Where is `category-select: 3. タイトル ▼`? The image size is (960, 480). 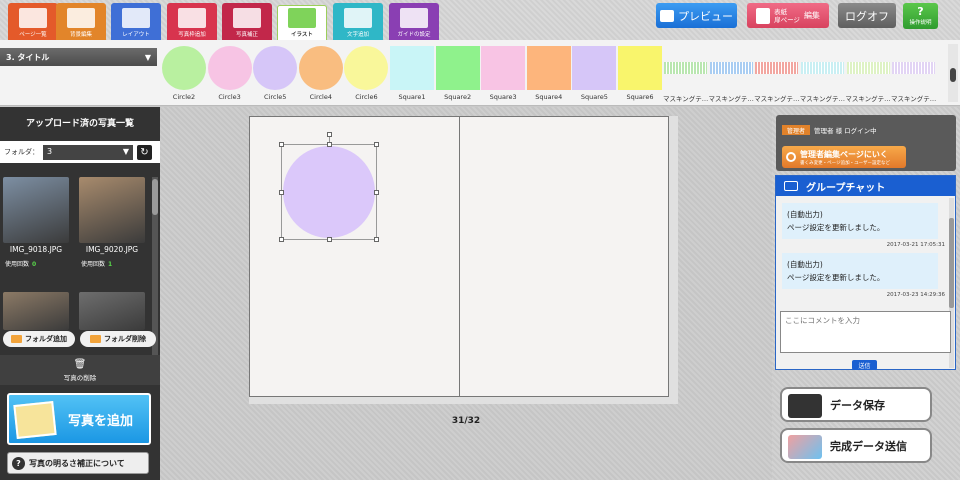
category-select: 3. タイトル ▼ is located at coordinates (78, 57).